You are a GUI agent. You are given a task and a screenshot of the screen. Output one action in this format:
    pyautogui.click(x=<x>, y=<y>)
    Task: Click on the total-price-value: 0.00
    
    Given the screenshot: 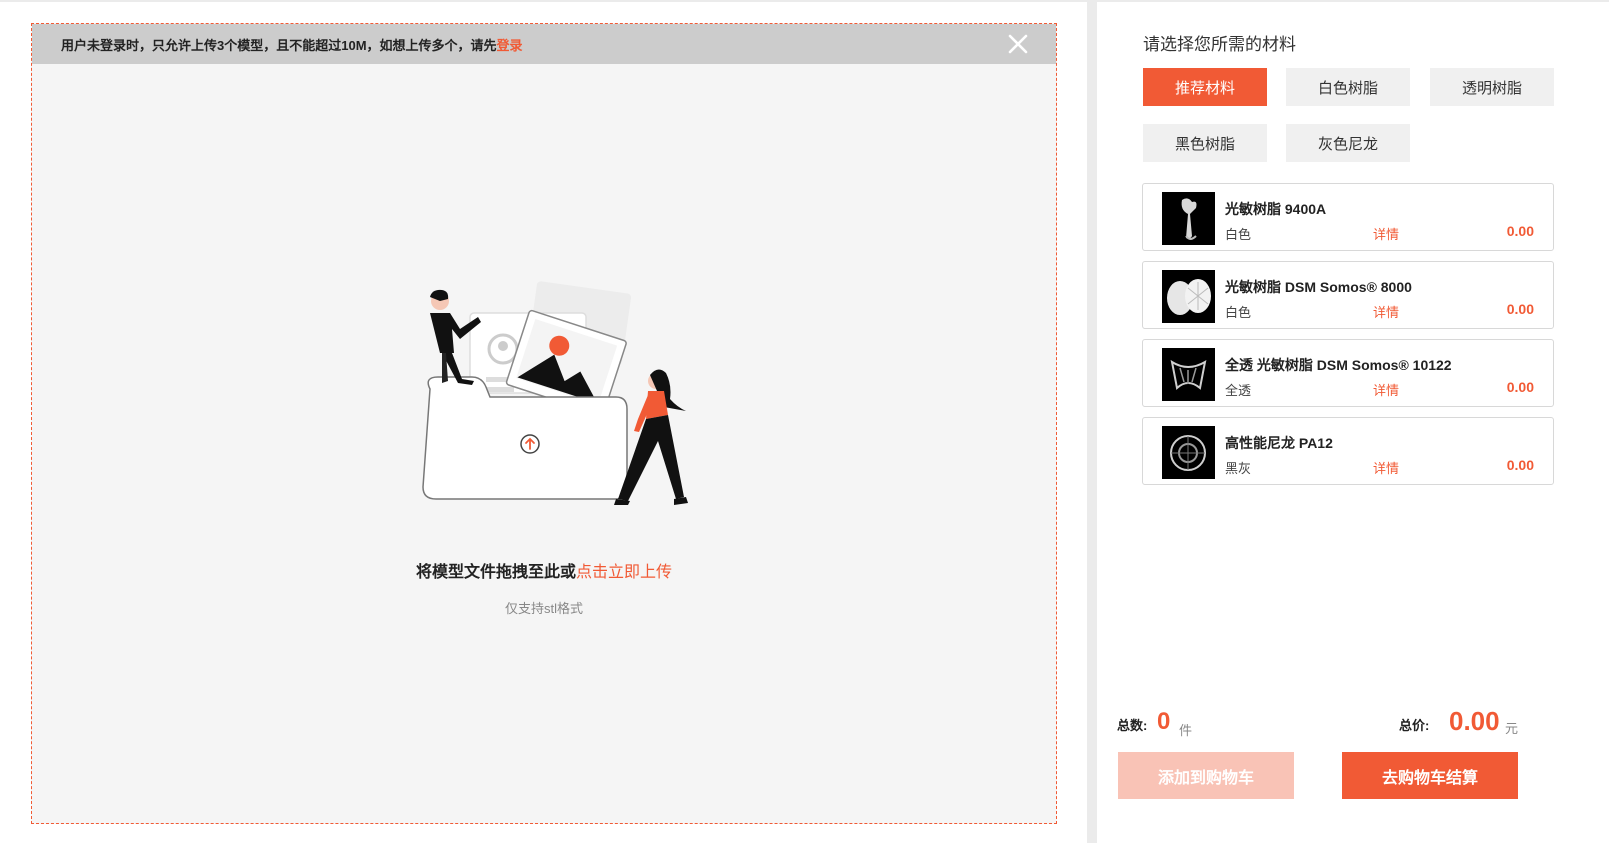 What is the action you would take?
    pyautogui.click(x=1474, y=721)
    